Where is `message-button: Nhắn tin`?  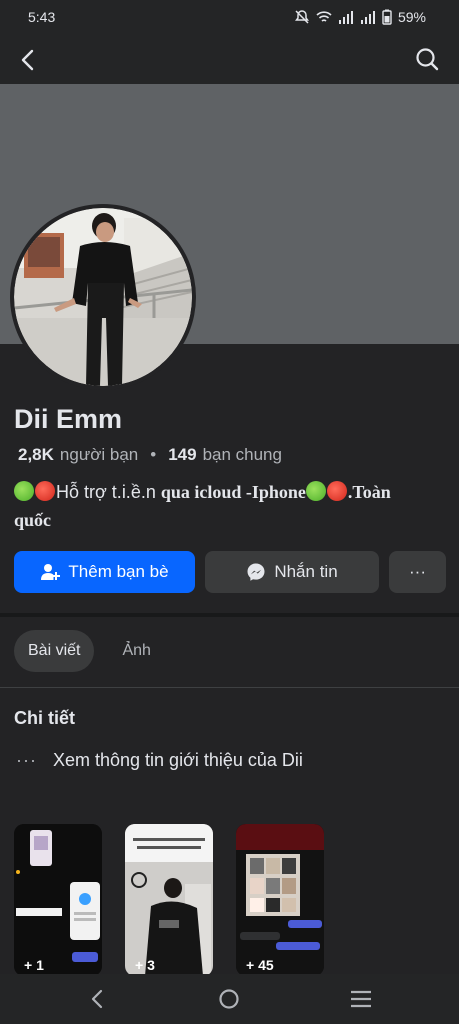
message-button: Nhắn tin is located at coordinates (292, 572).